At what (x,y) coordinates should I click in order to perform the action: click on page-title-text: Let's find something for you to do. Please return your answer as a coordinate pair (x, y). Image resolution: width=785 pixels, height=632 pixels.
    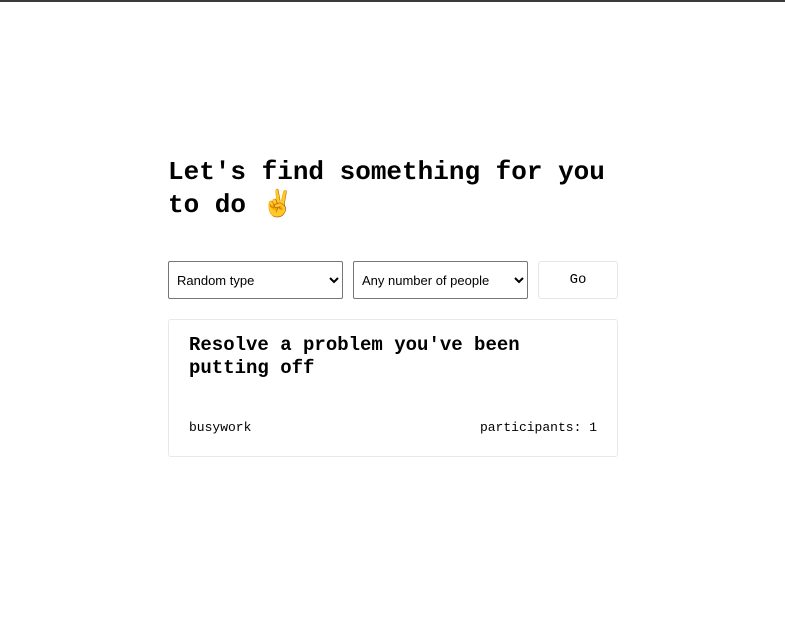
    Looking at the image, I should click on (386, 188).